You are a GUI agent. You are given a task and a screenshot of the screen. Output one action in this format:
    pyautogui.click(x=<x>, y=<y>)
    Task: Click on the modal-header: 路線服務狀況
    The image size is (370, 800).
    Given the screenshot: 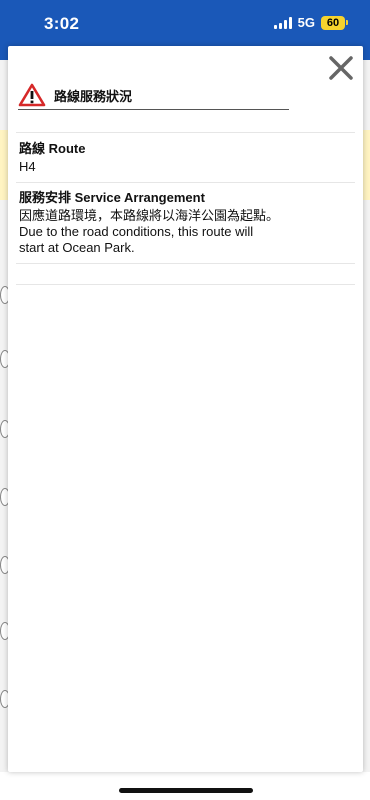 What is the action you would take?
    pyautogui.click(x=158, y=95)
    